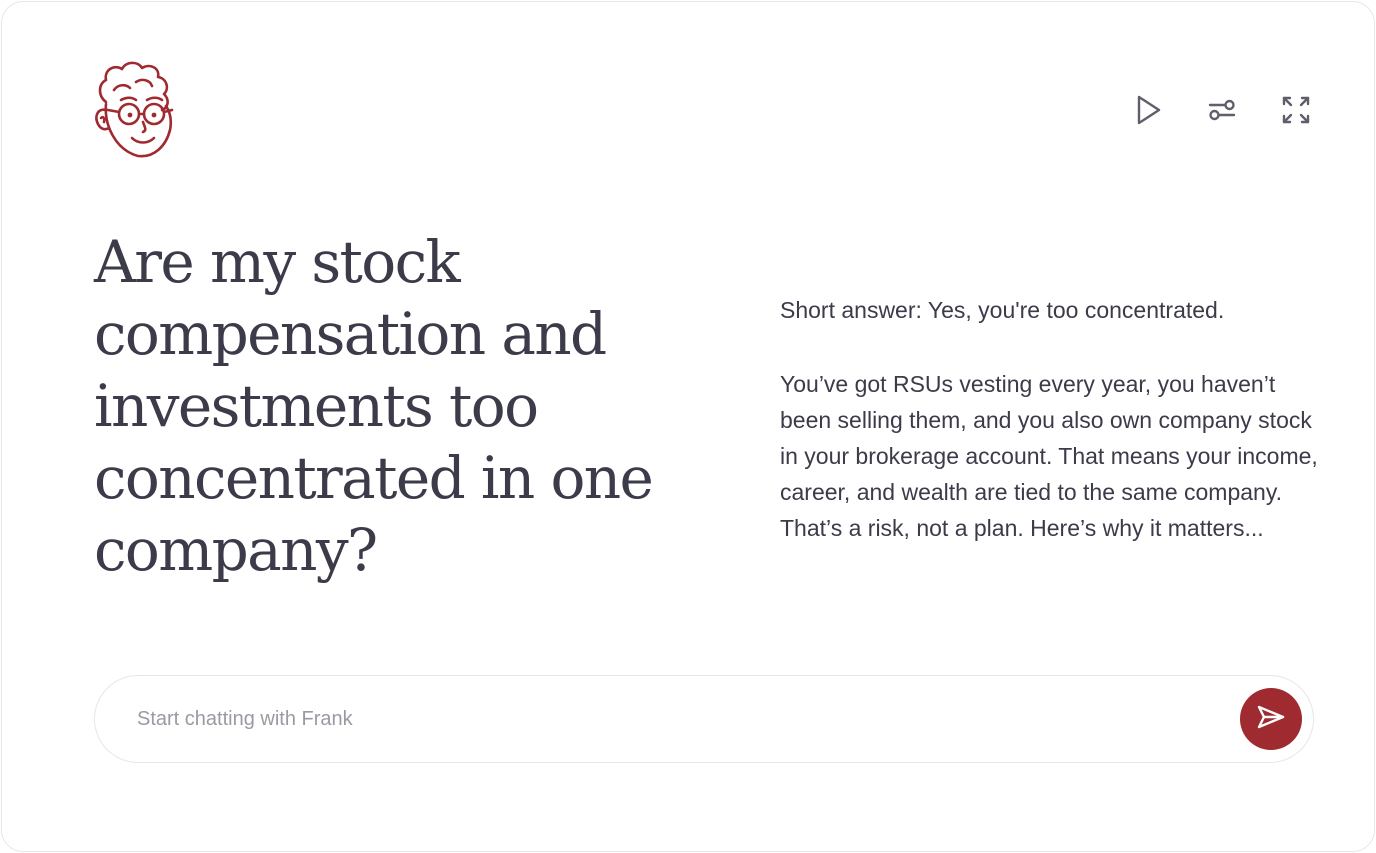  I want to click on chat-bar, so click(704, 719).